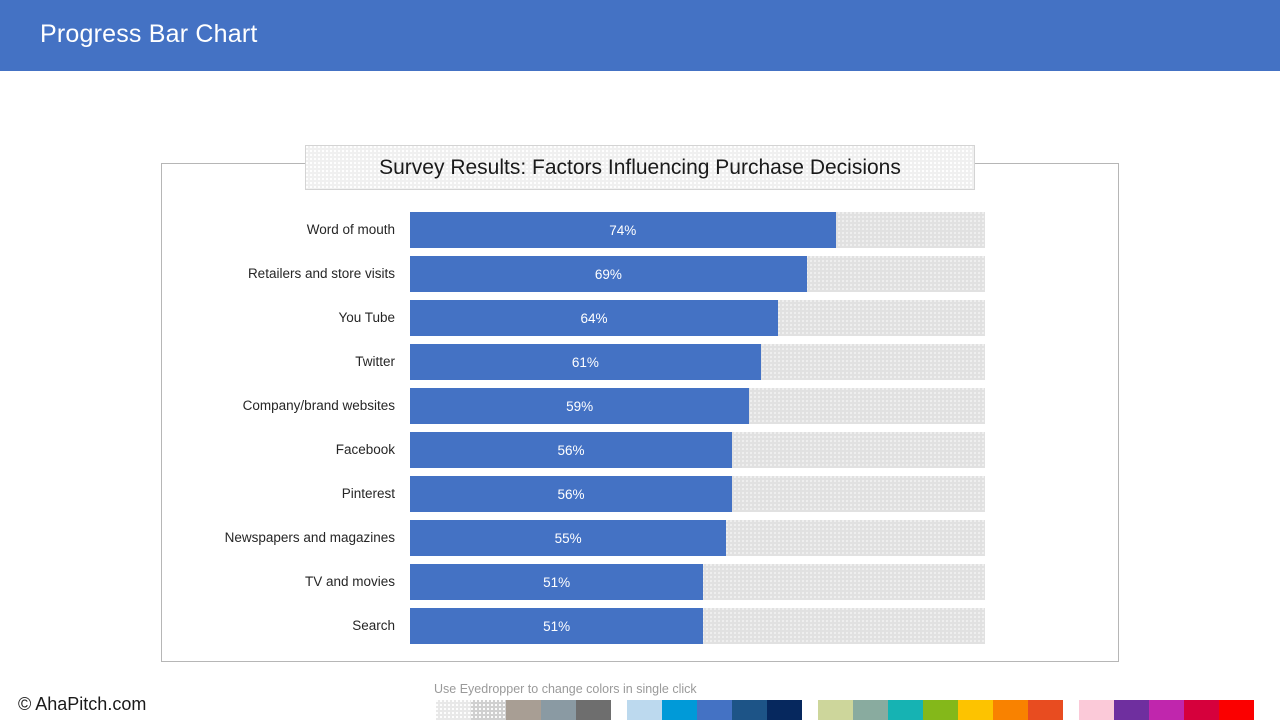  I want to click on bar-track: 59%, so click(697, 406).